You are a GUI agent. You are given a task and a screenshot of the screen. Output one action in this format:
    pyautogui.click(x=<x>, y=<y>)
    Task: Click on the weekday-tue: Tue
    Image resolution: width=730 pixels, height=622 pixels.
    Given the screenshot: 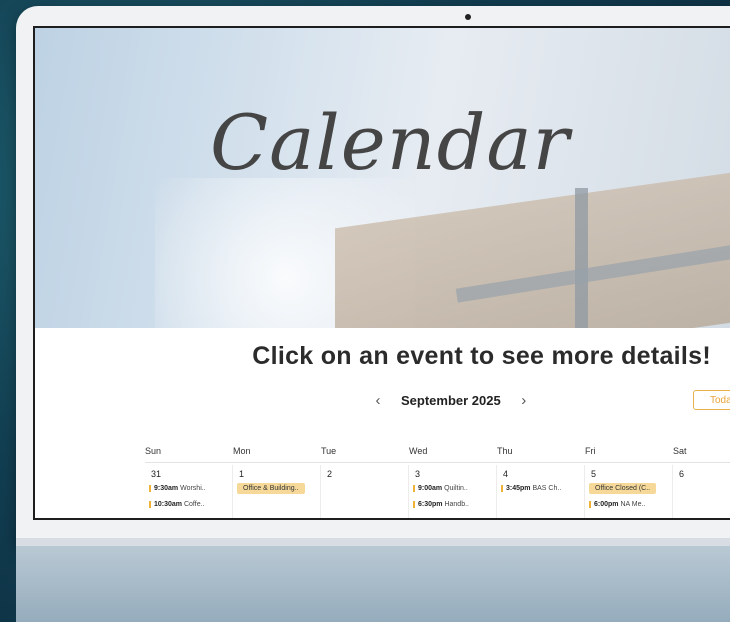 What is the action you would take?
    pyautogui.click(x=329, y=451)
    